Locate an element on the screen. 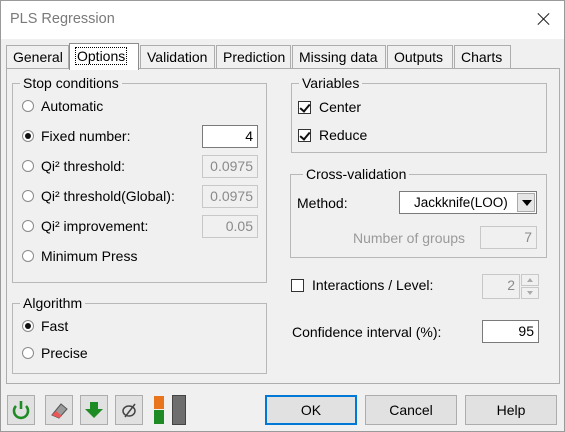 The image size is (565, 432). center-label: Center is located at coordinates (340, 107).